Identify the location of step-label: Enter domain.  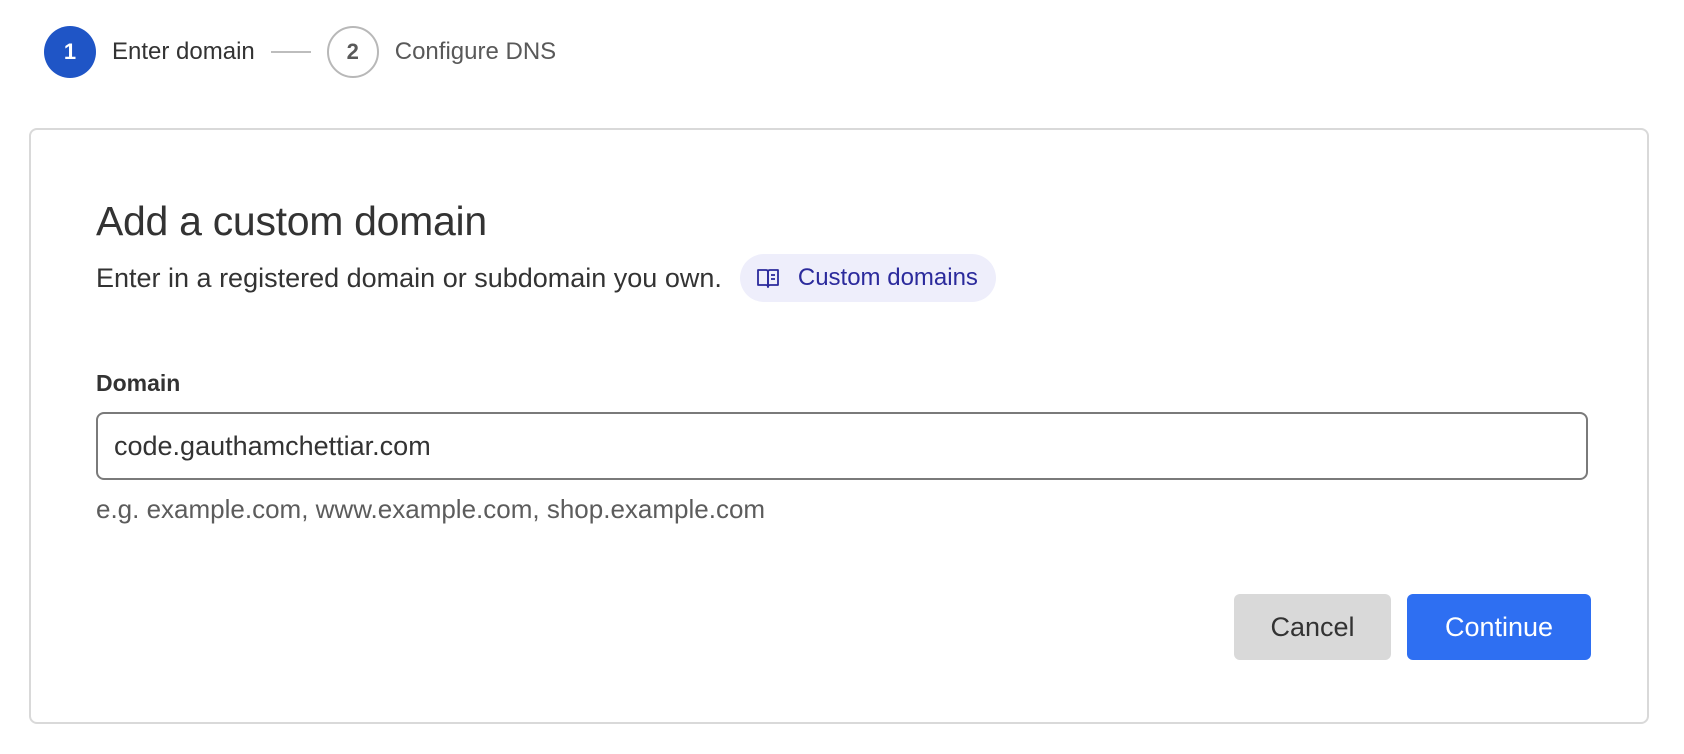
(183, 51).